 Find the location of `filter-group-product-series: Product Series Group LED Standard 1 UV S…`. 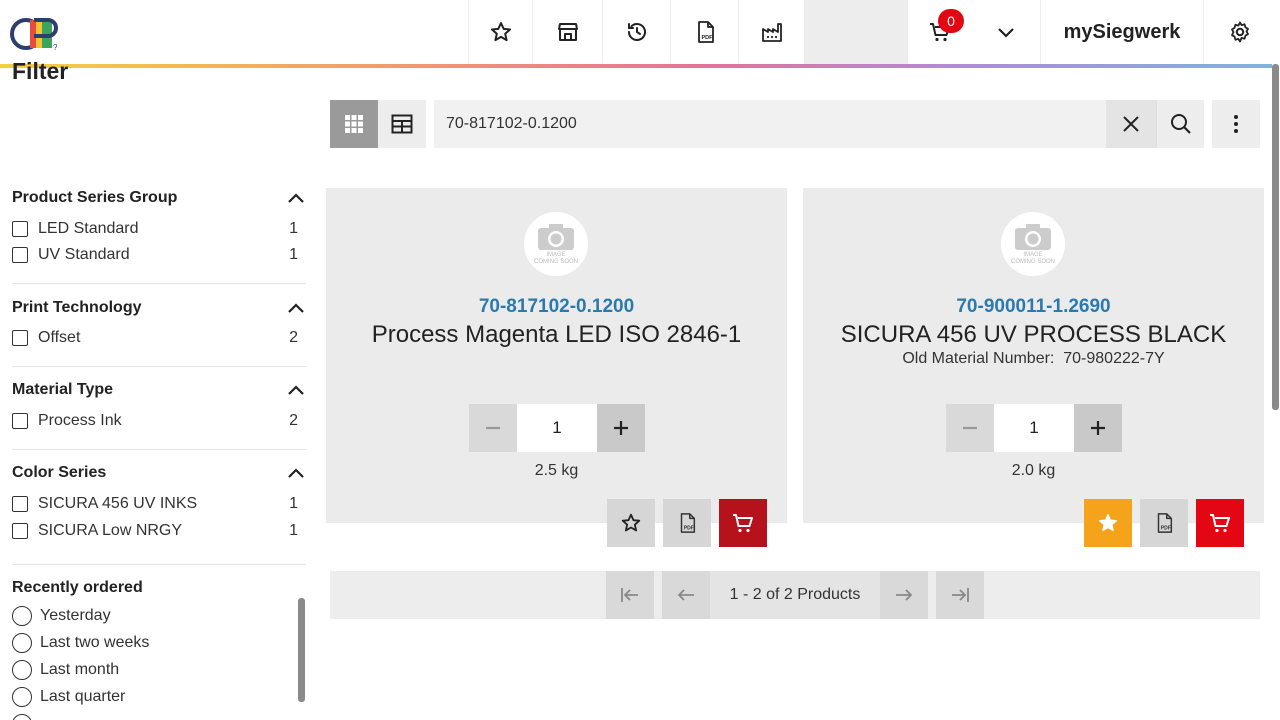

filter-group-product-series: Product Series Group LED Standard 1 UV S… is located at coordinates (159, 227).